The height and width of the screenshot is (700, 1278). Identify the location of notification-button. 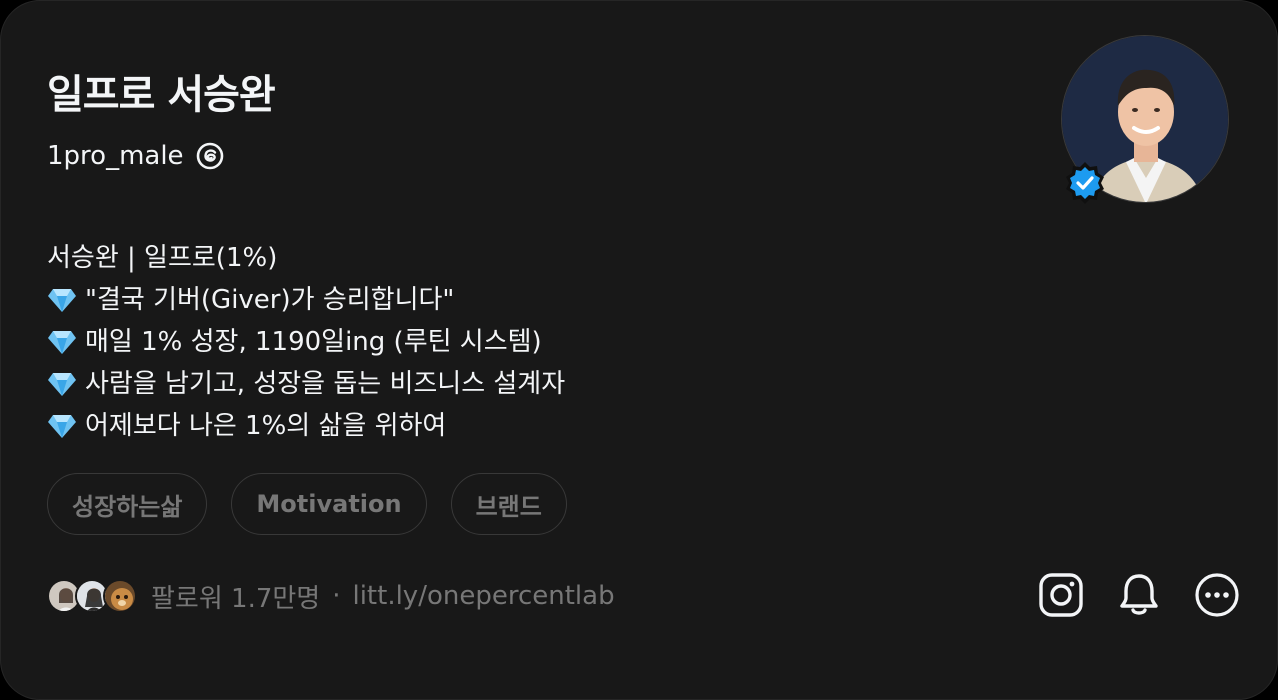
(1139, 595).